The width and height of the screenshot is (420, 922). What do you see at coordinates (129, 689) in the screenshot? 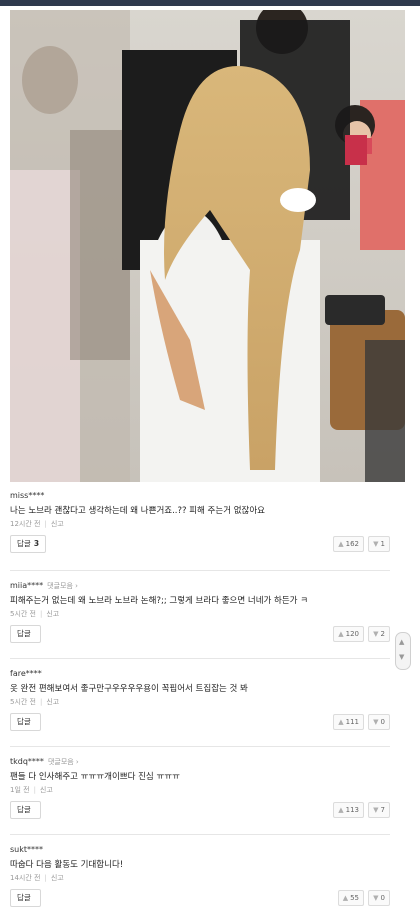
I see `comment-text: 옷 완전 편해보여서 좋구만구우우우우용이 꼭핍어서 트집잡는 것 봐` at bounding box center [129, 689].